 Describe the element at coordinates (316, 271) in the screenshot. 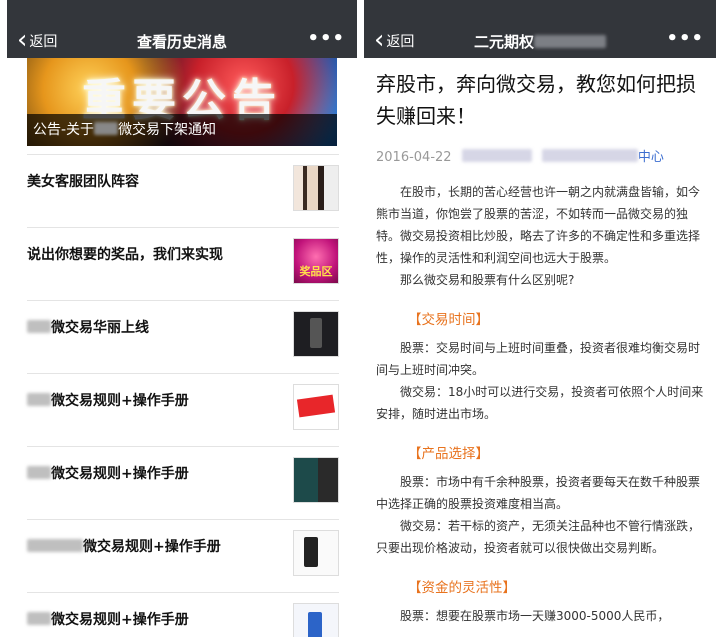

I see `thumb-label: 奖品区` at that location.